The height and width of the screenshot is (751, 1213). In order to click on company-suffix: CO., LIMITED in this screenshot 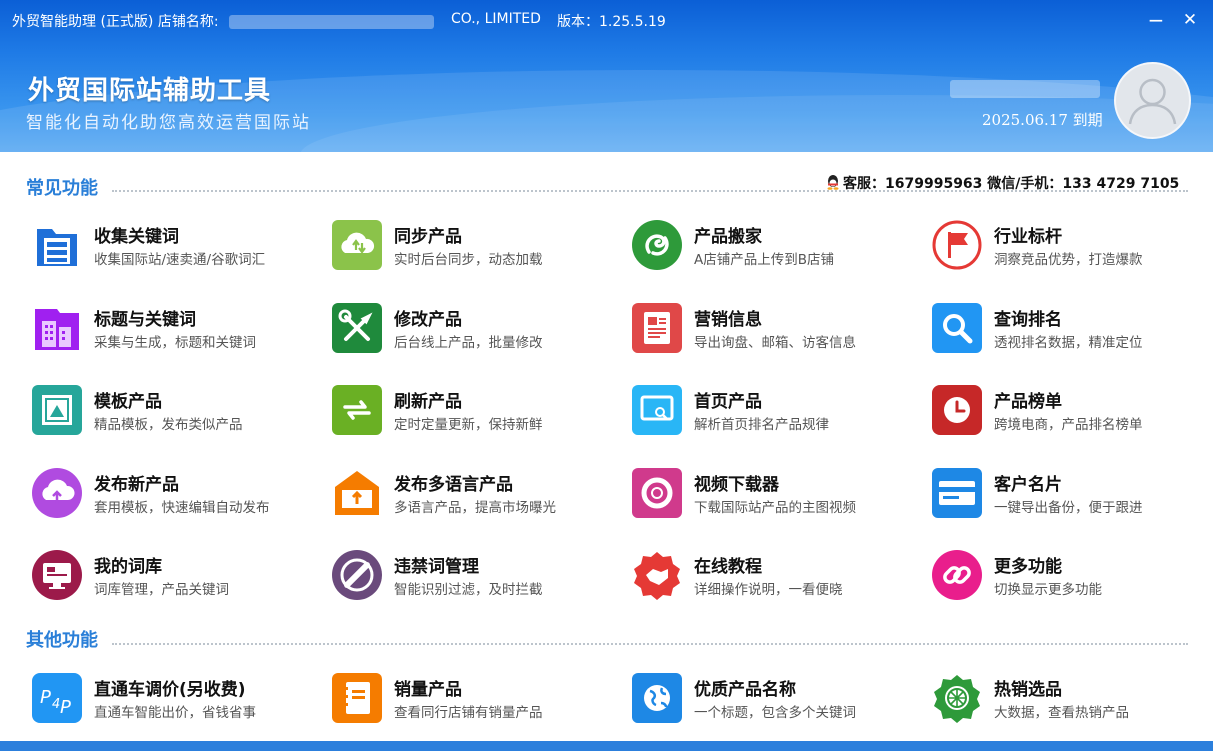, I will do `click(496, 19)`.